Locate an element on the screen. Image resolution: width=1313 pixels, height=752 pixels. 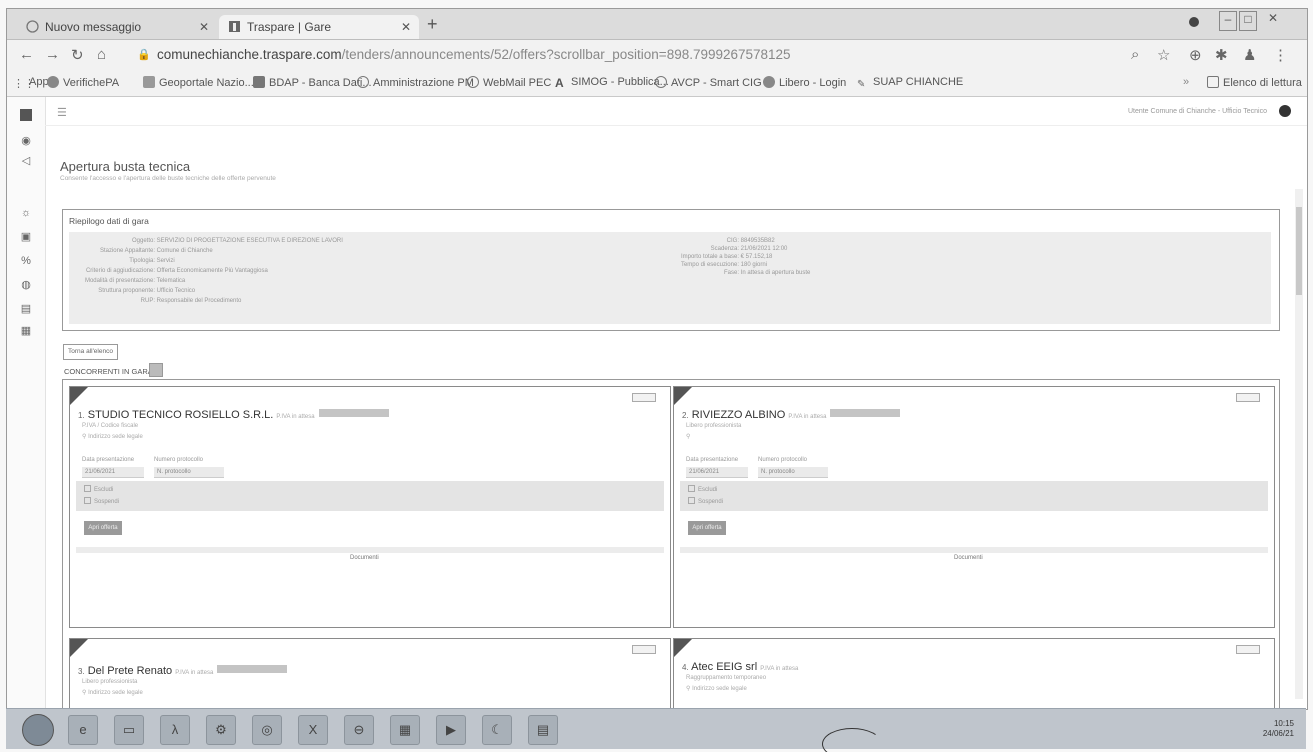
document-nav-icon: ▣ is located at coordinates (26, 237).